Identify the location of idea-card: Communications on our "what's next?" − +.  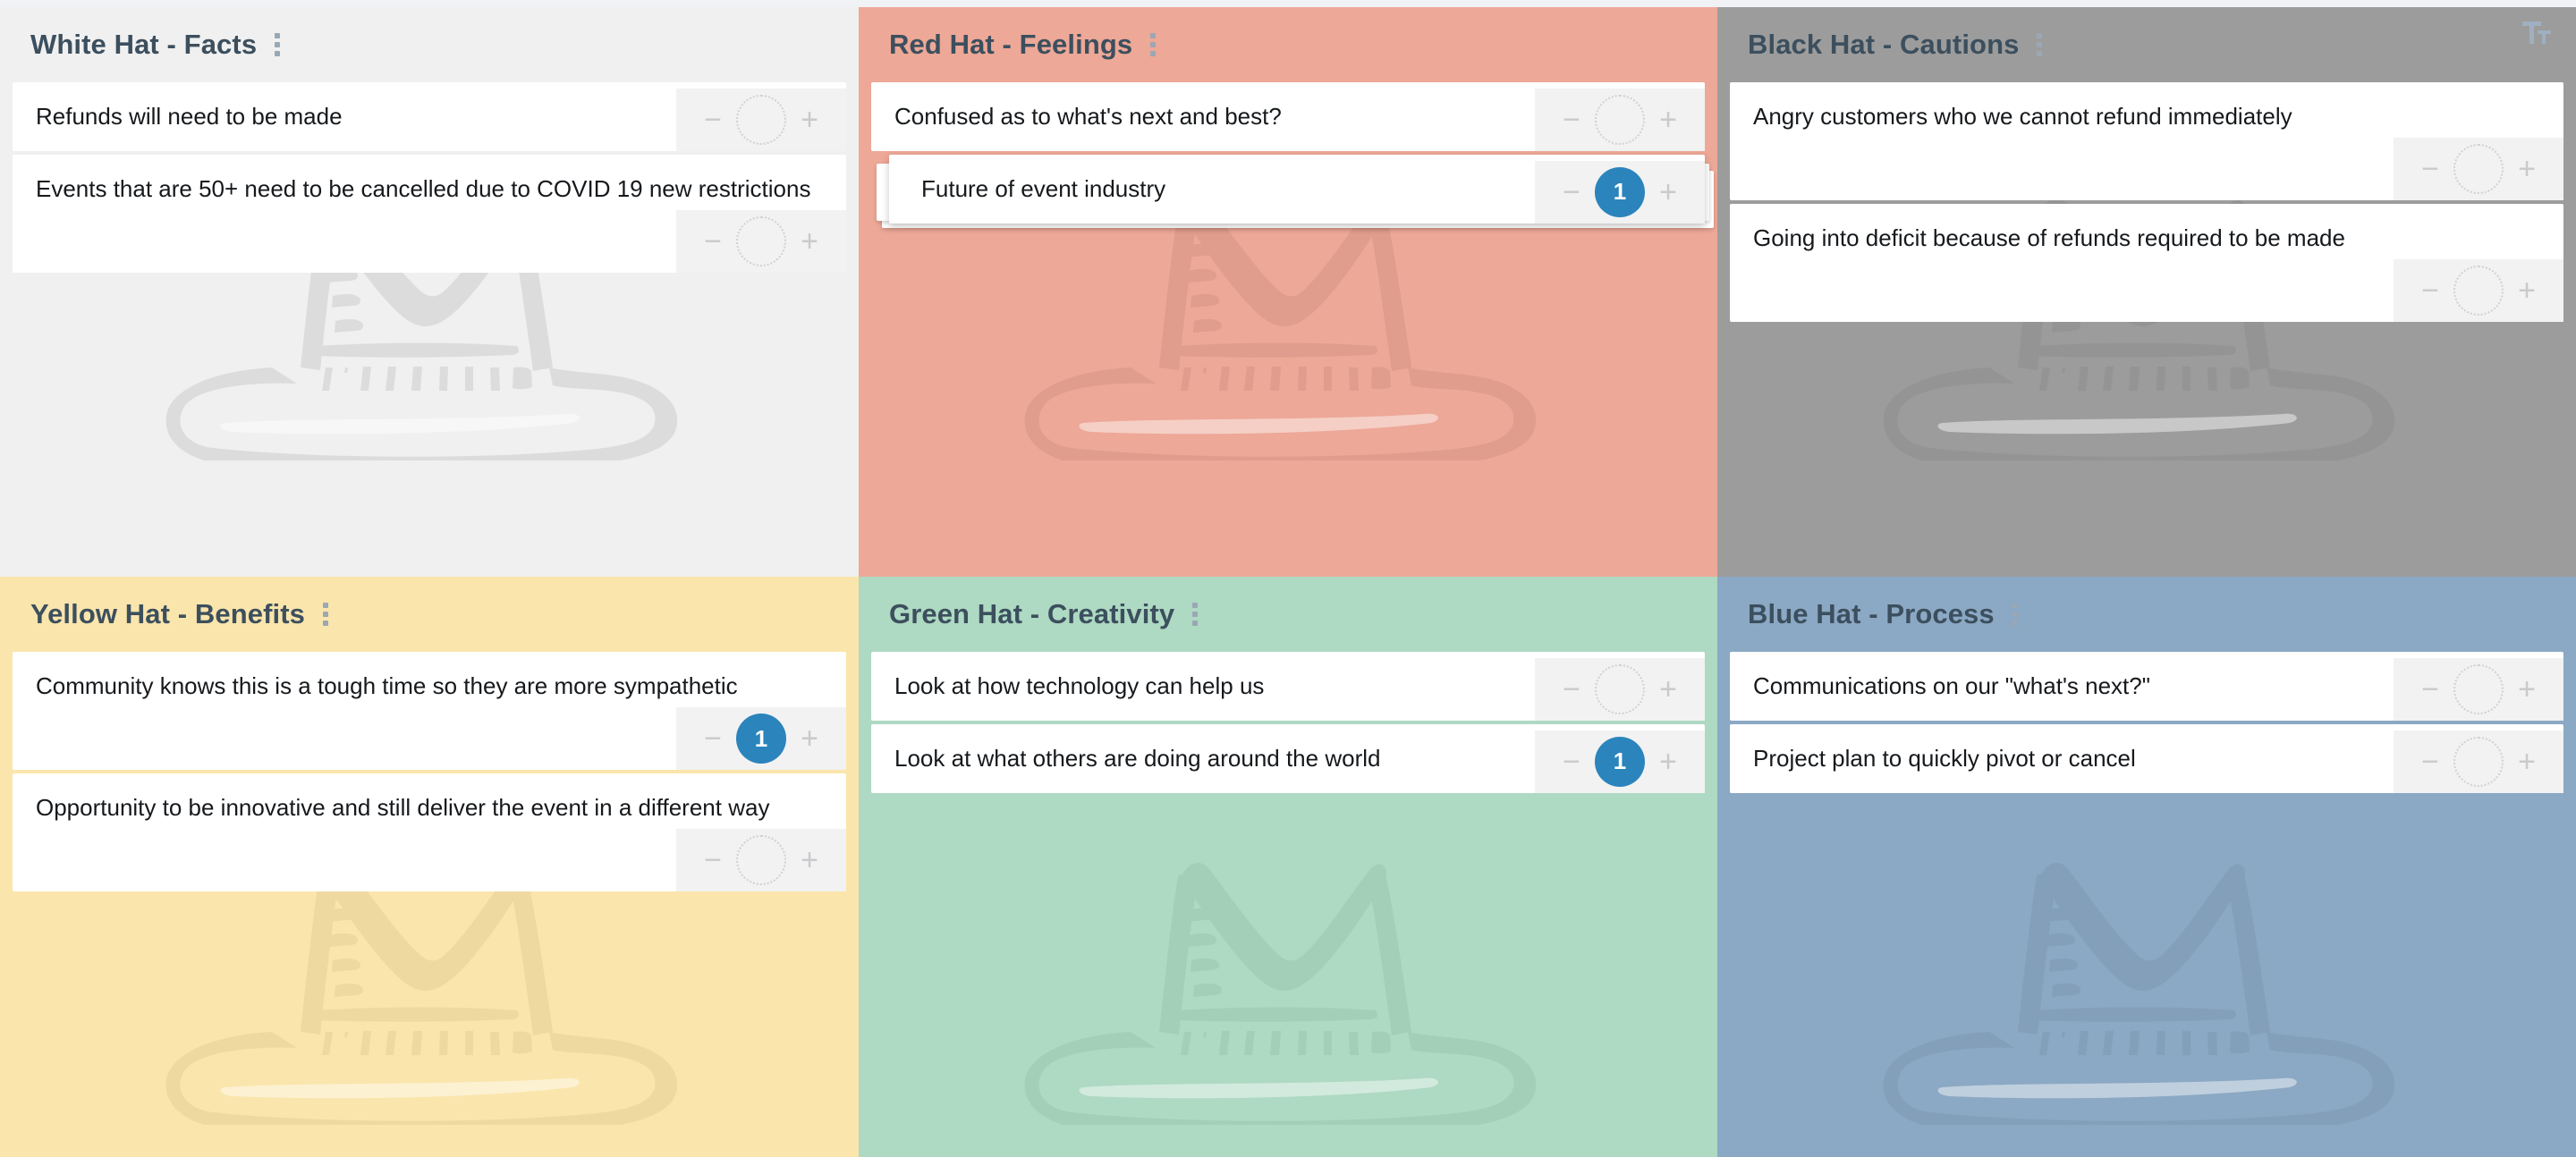
(2146, 686).